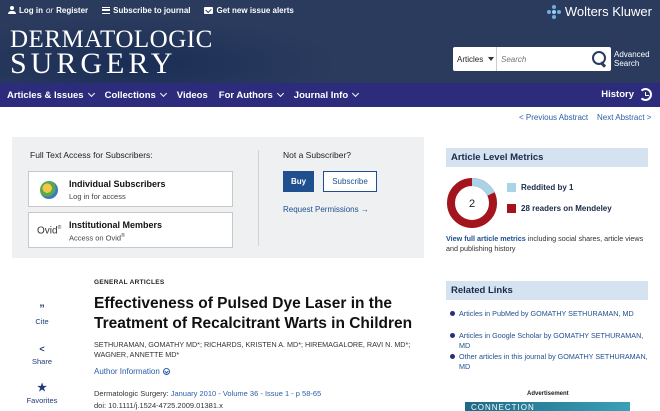  What do you see at coordinates (491, 59) in the screenshot?
I see `caret-down-icon` at bounding box center [491, 59].